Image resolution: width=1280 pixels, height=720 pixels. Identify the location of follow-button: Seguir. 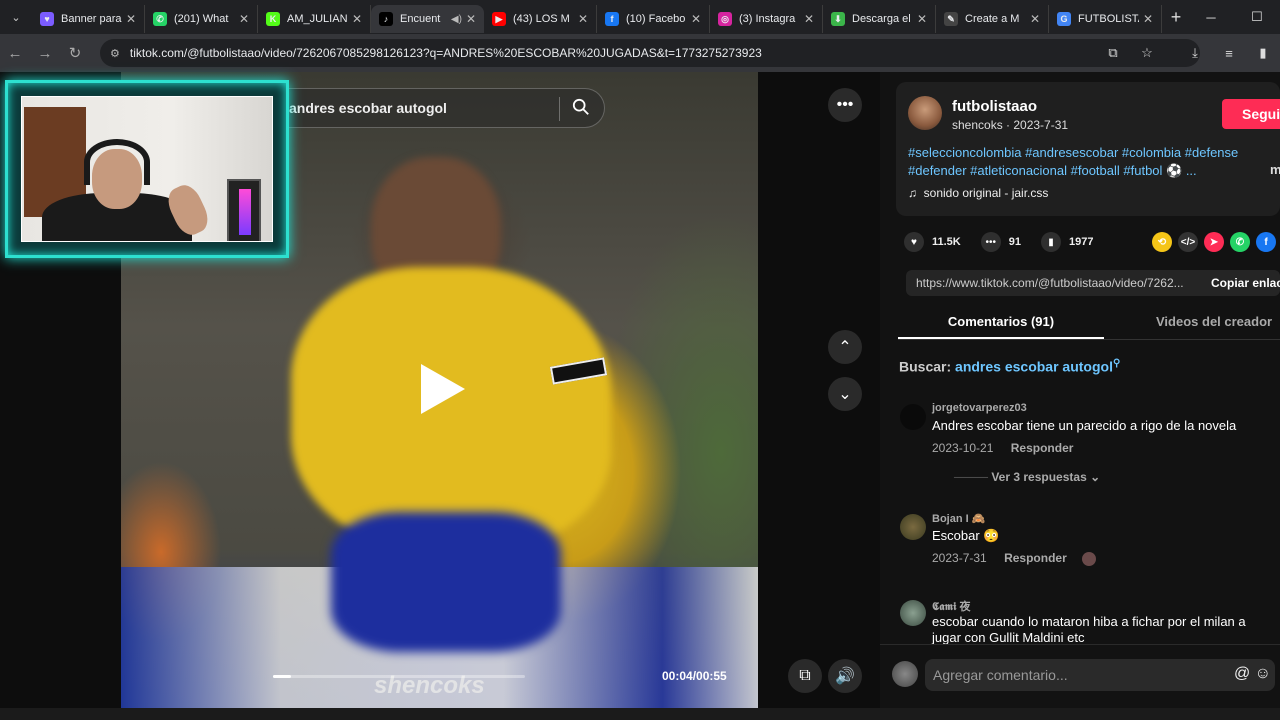
(1251, 114).